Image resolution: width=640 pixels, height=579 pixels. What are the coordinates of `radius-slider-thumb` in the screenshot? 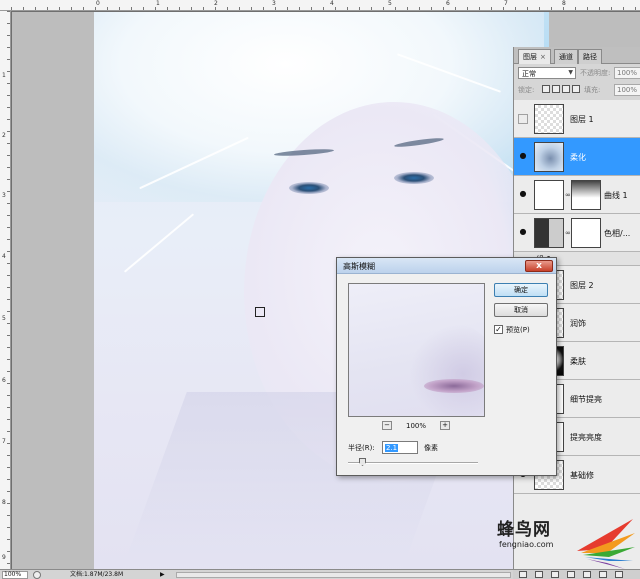 It's located at (362, 462).